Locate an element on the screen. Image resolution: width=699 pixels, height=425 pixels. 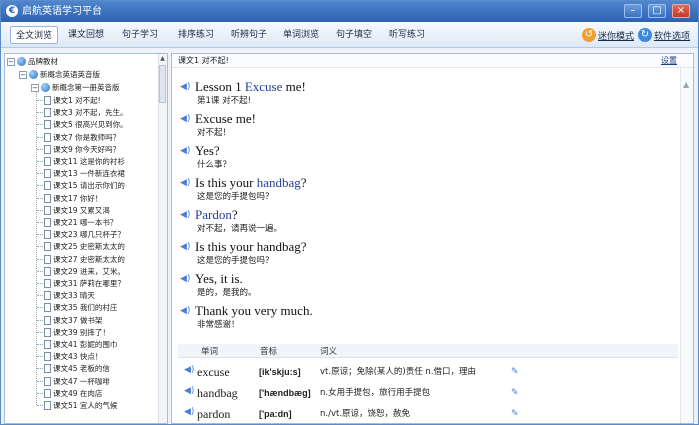
tab-ordering-practice: 排序练习 is located at coordinates (196, 35).